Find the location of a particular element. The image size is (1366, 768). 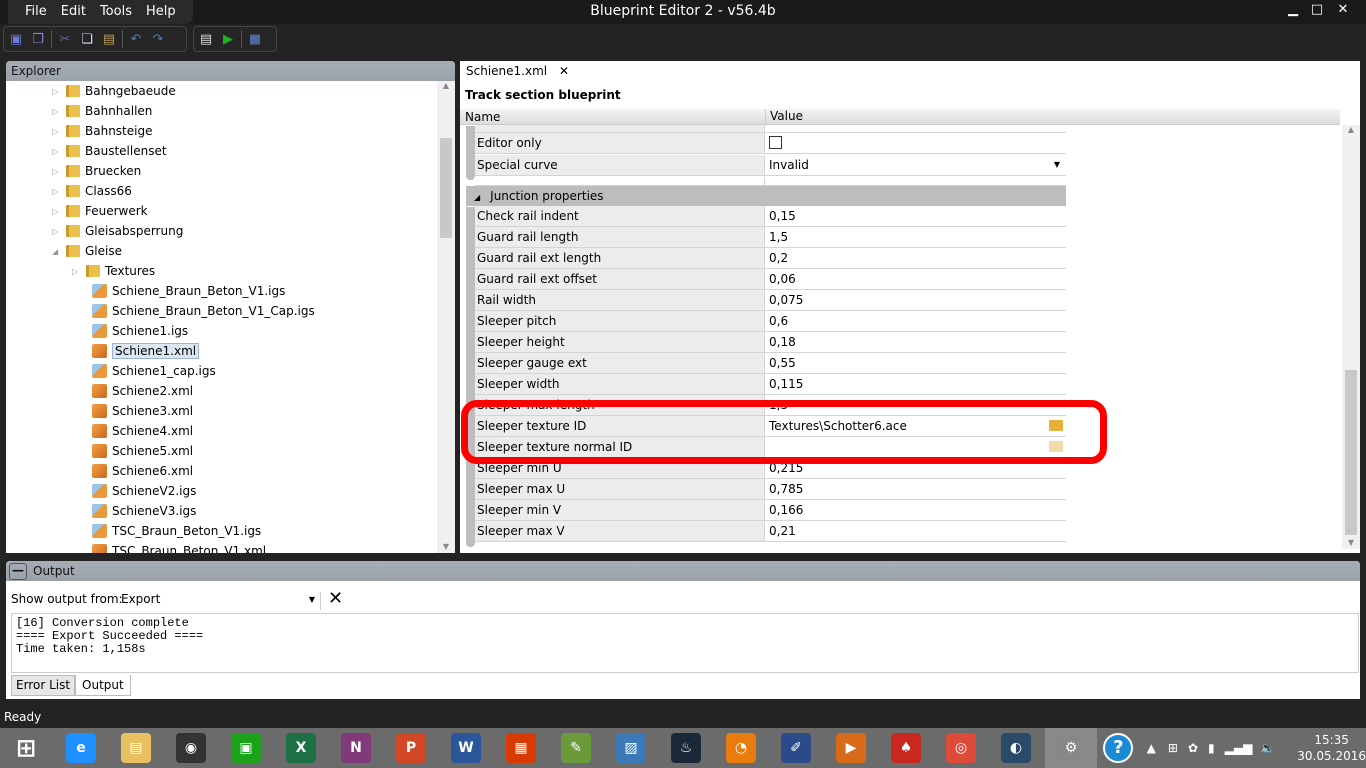

property-row: Sleeper max length 1,5 is located at coordinates (770, 405).